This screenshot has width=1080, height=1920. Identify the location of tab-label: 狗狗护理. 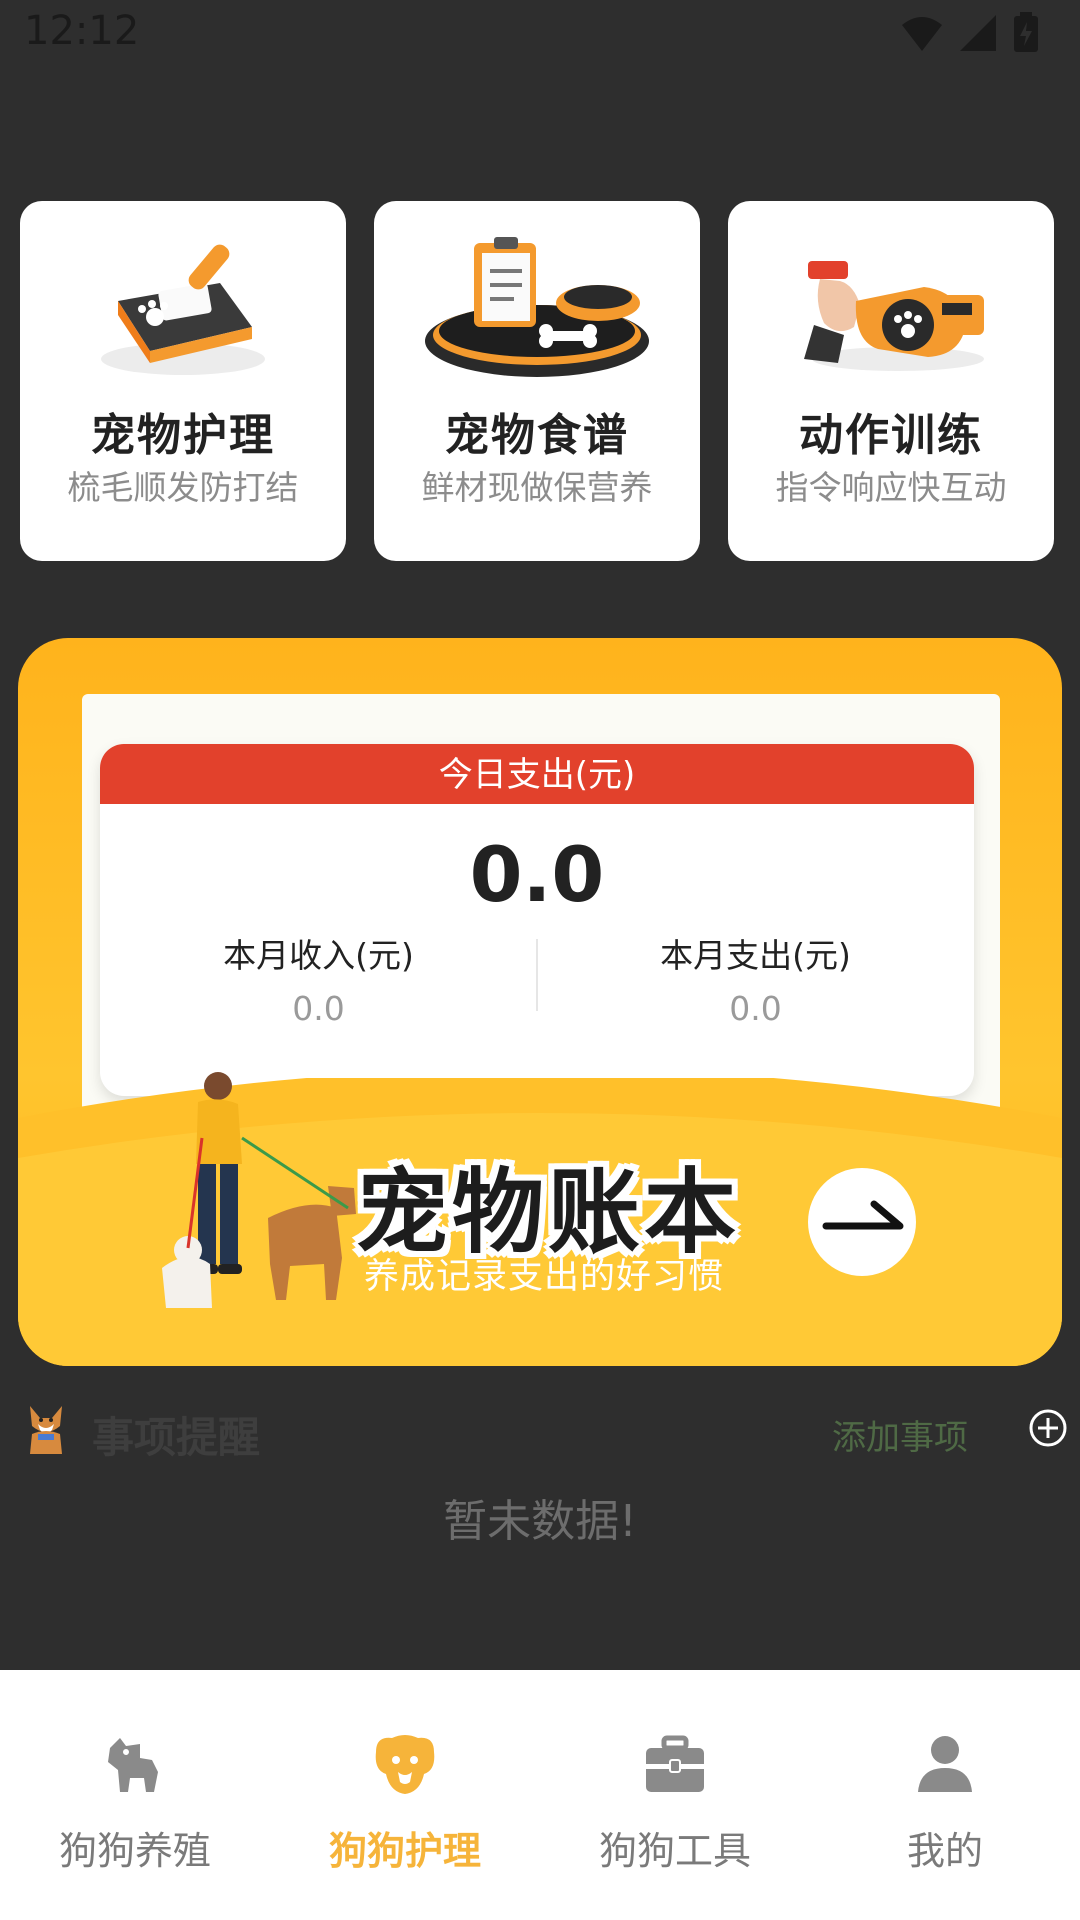
(404, 1851).